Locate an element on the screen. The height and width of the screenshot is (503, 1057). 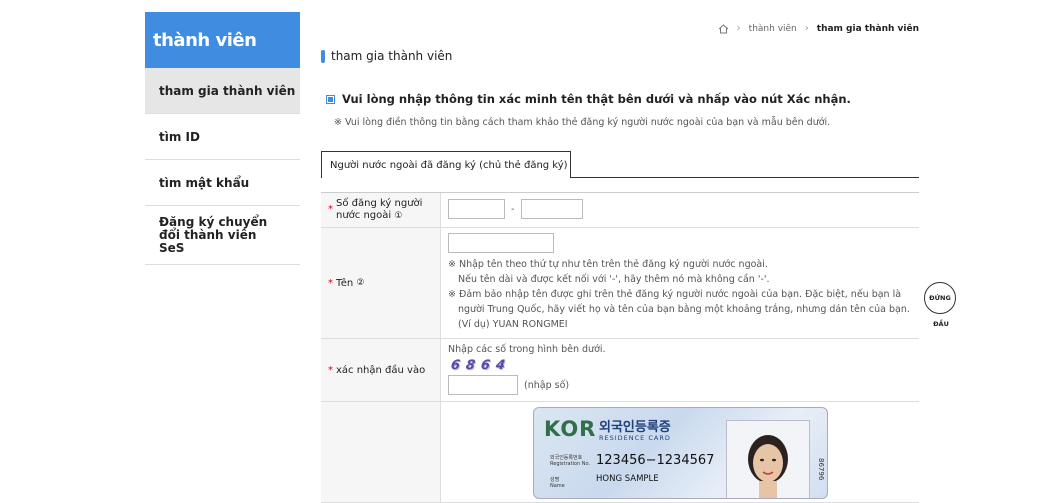
sidebar-item-find-id: tìm ID is located at coordinates (222, 137).